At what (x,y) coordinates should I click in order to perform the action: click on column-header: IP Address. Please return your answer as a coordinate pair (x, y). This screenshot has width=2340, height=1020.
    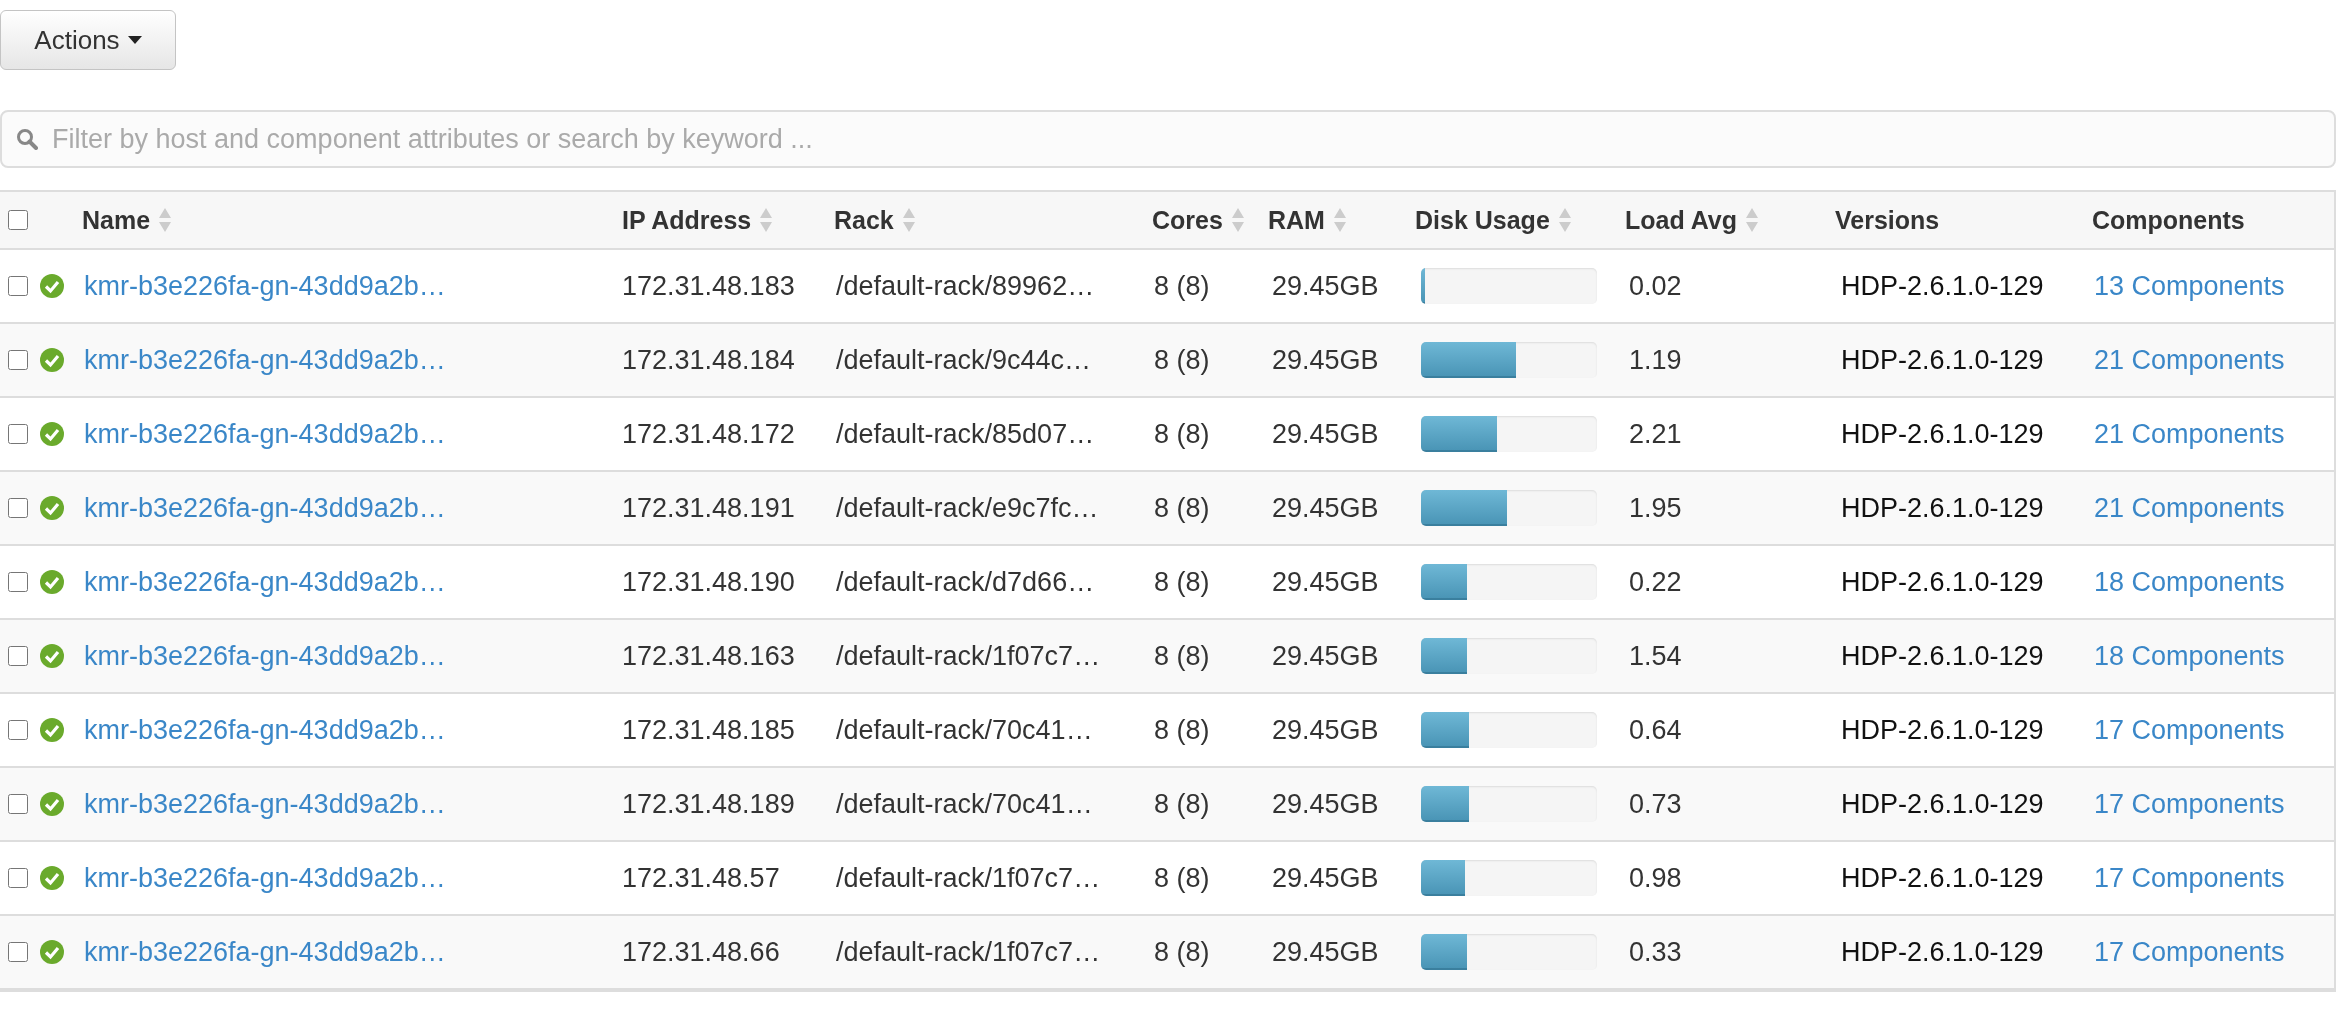
    Looking at the image, I should click on (687, 220).